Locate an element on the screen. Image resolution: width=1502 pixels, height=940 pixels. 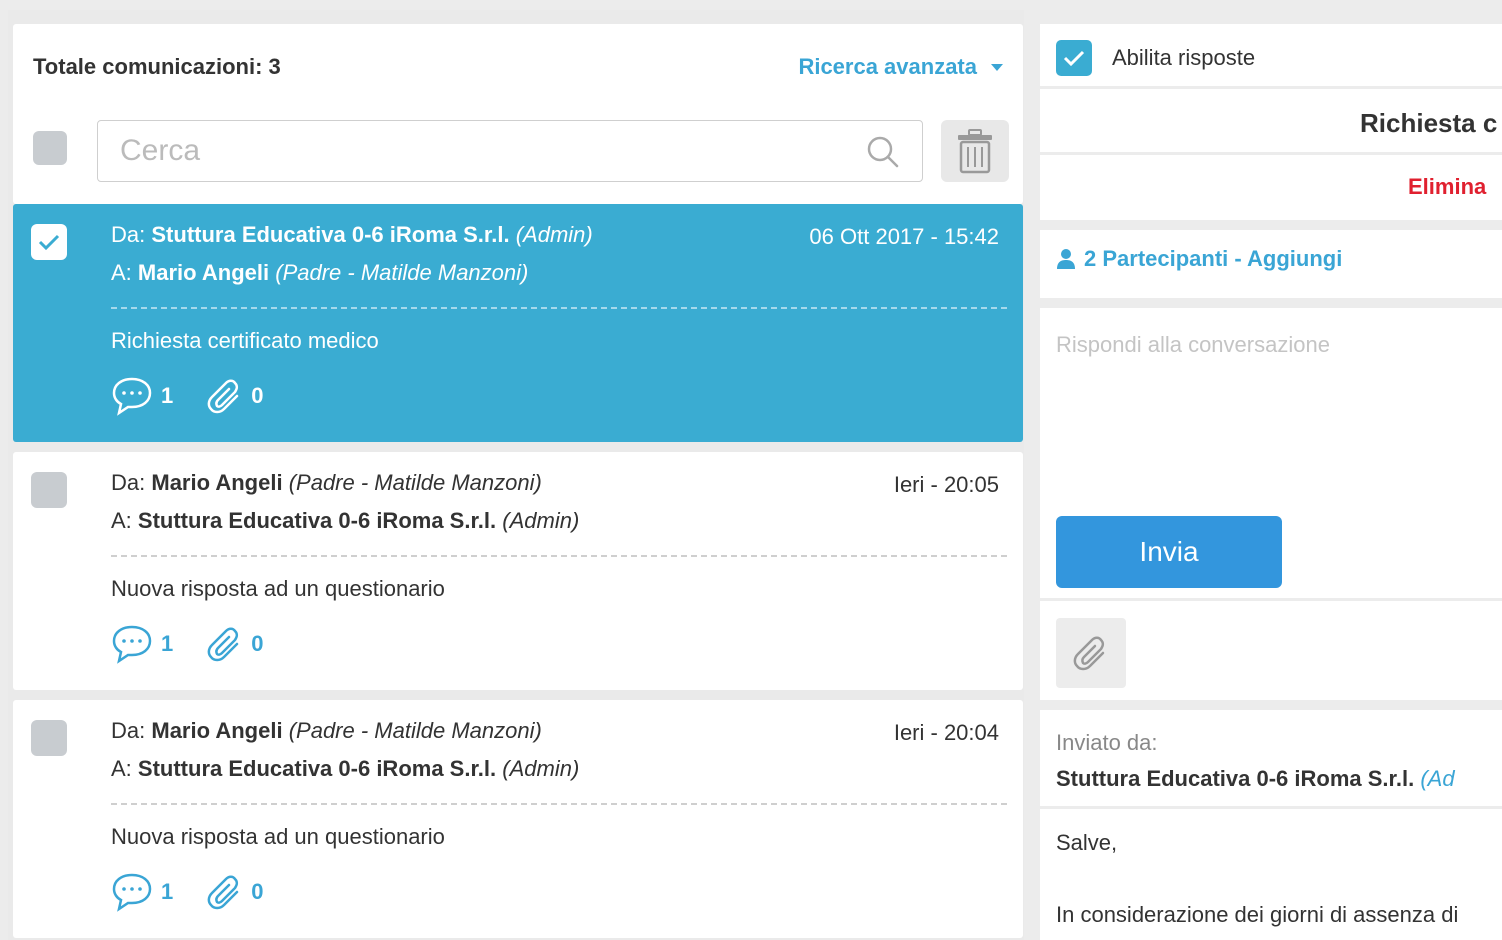
reply-card: Rispondi alla conversazione Invia is located at coordinates (1271, 504).